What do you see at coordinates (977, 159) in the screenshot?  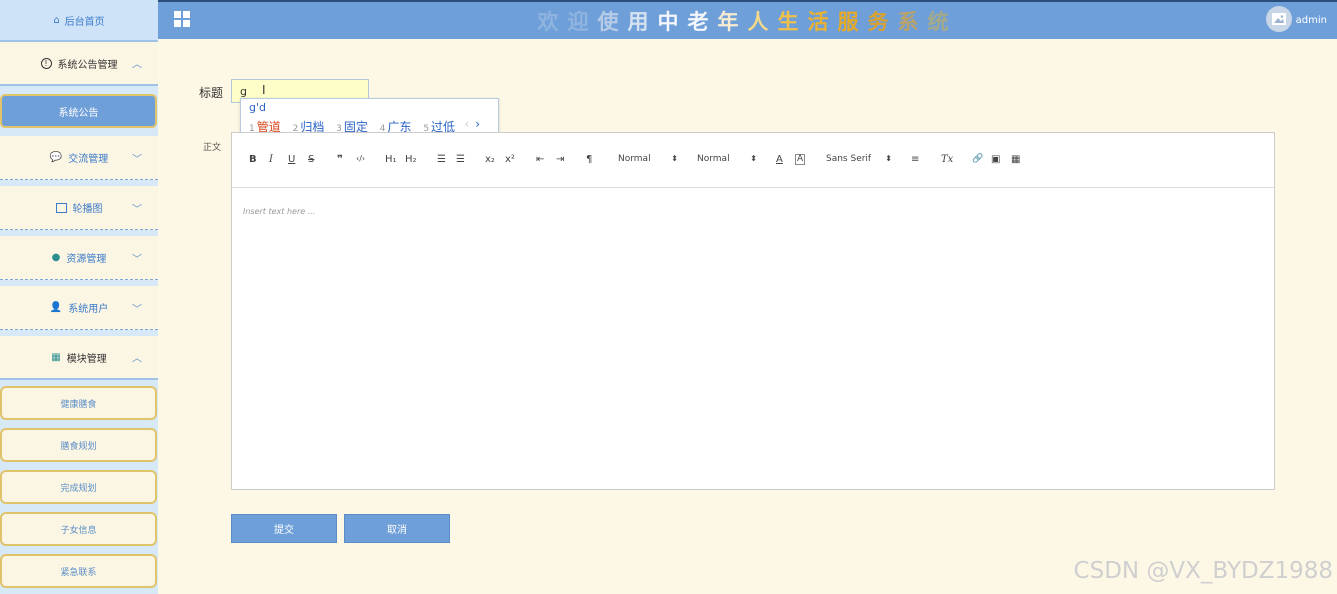 I see `link-button: 🔗` at bounding box center [977, 159].